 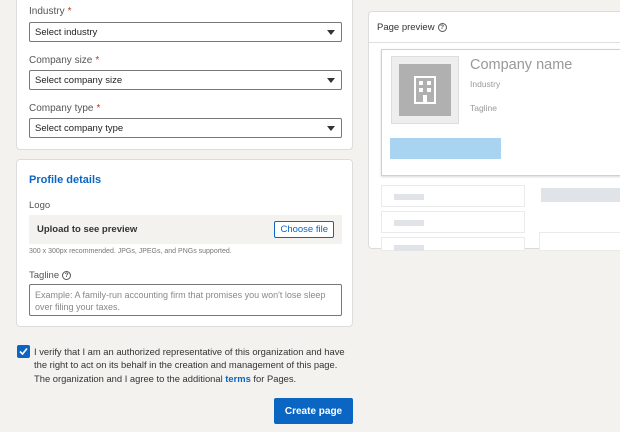 I want to click on preview-company-name: Company name, so click(x=521, y=65).